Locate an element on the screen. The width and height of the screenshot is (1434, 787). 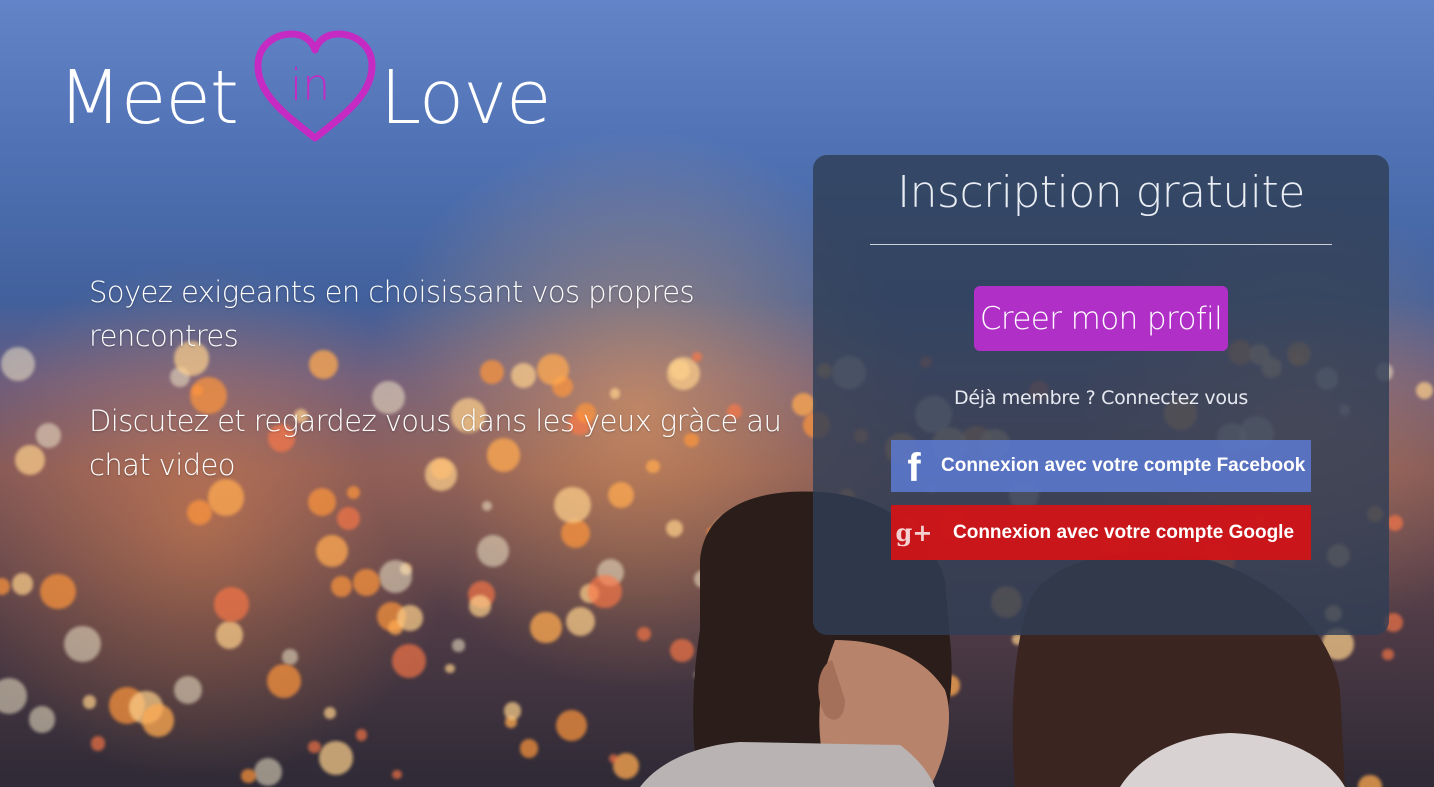
login-link: Déjà membre ? Connectez vous is located at coordinates (1101, 398).